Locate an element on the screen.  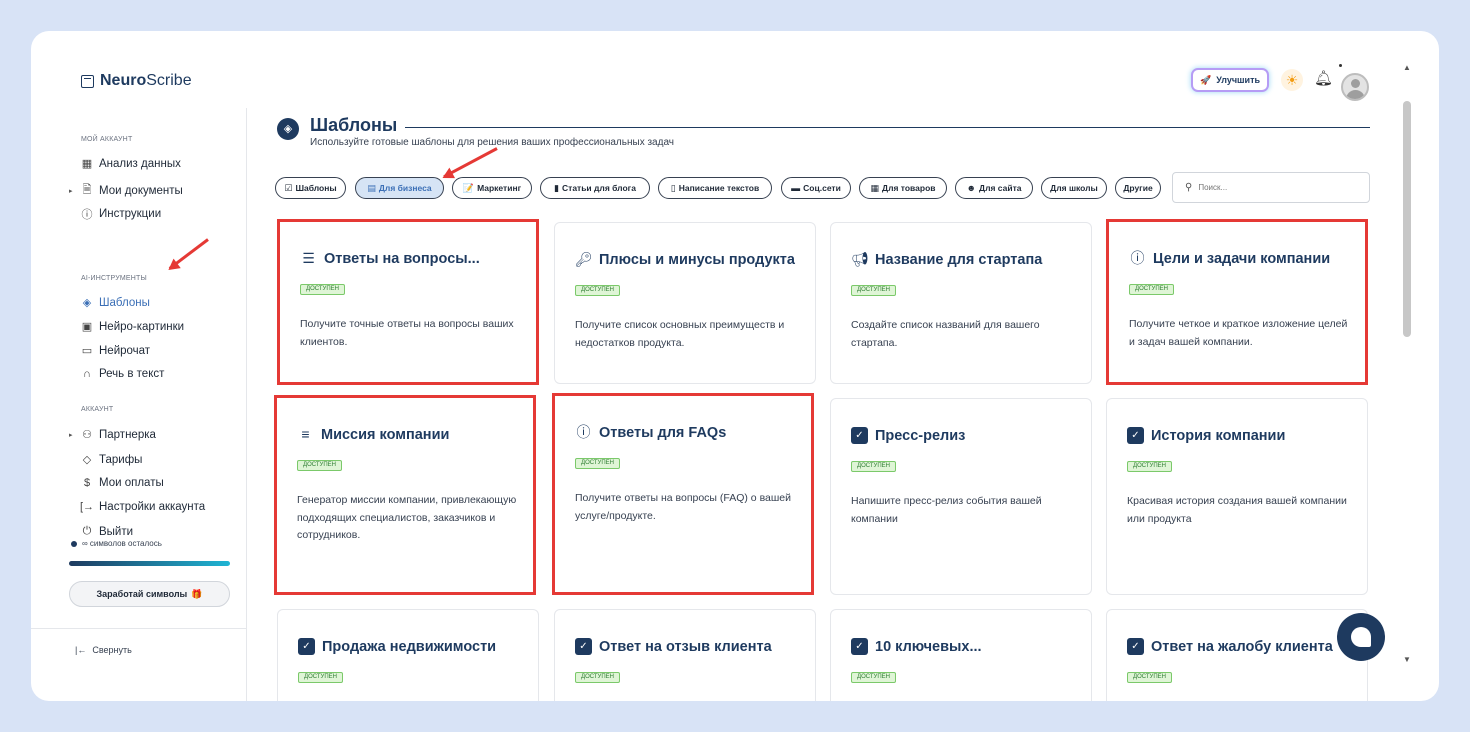
sidebar-item-instructions: ⓘ Инструкции is located at coordinates (115, 214).